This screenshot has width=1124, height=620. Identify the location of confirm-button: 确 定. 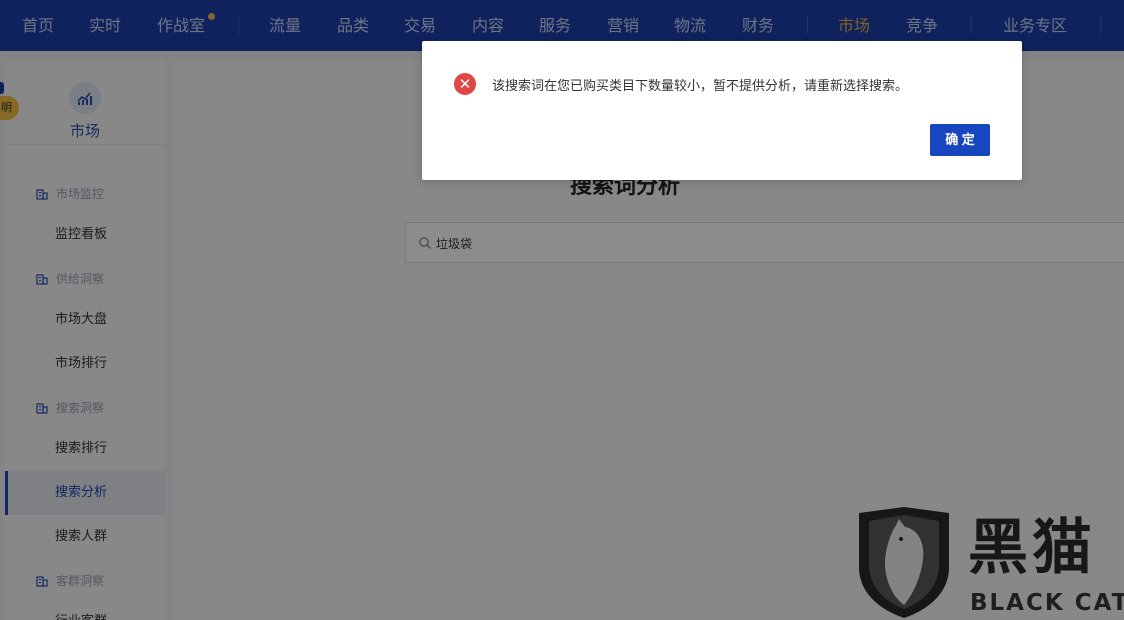
(960, 140).